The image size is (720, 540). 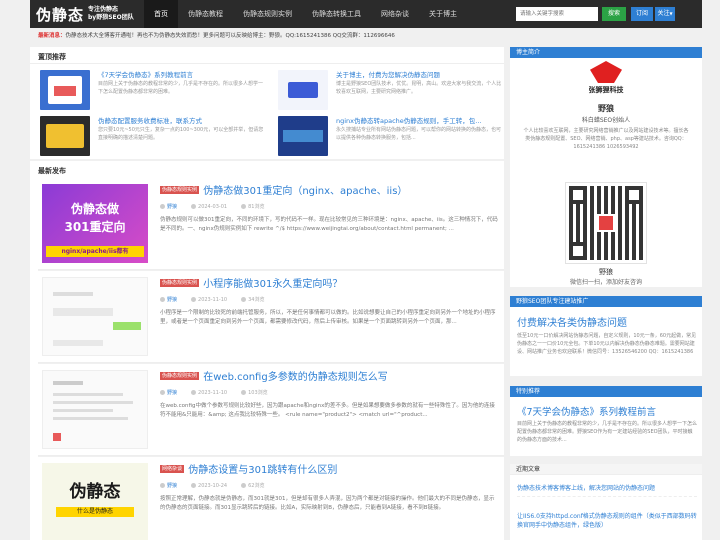 What do you see at coordinates (607, 490) in the screenshot?
I see `recent-item: 伪静态技术博客博客上线，解决您网站的伪静态问题` at bounding box center [607, 490].